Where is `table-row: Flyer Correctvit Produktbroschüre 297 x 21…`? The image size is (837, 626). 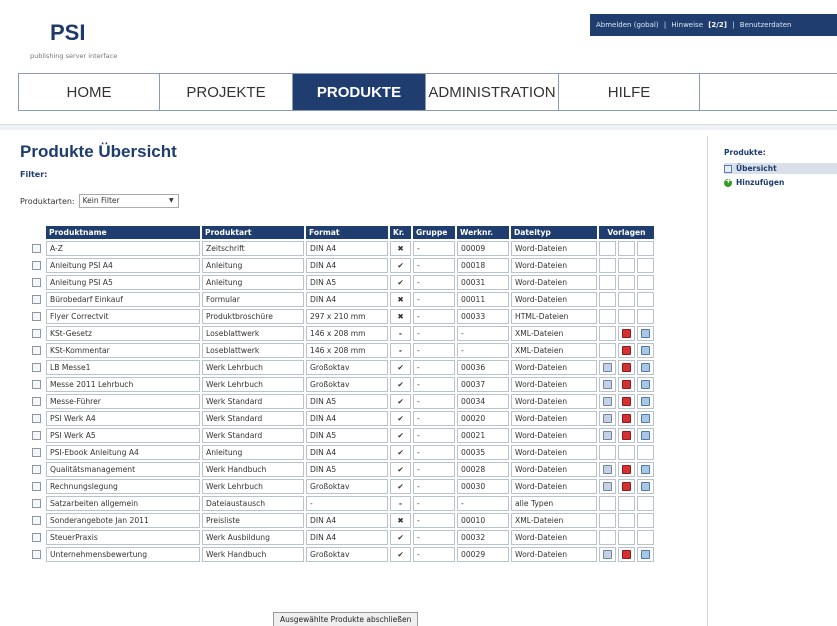
table-row: Flyer Correctvit Produktbroschüre 297 x 21… is located at coordinates (341, 316).